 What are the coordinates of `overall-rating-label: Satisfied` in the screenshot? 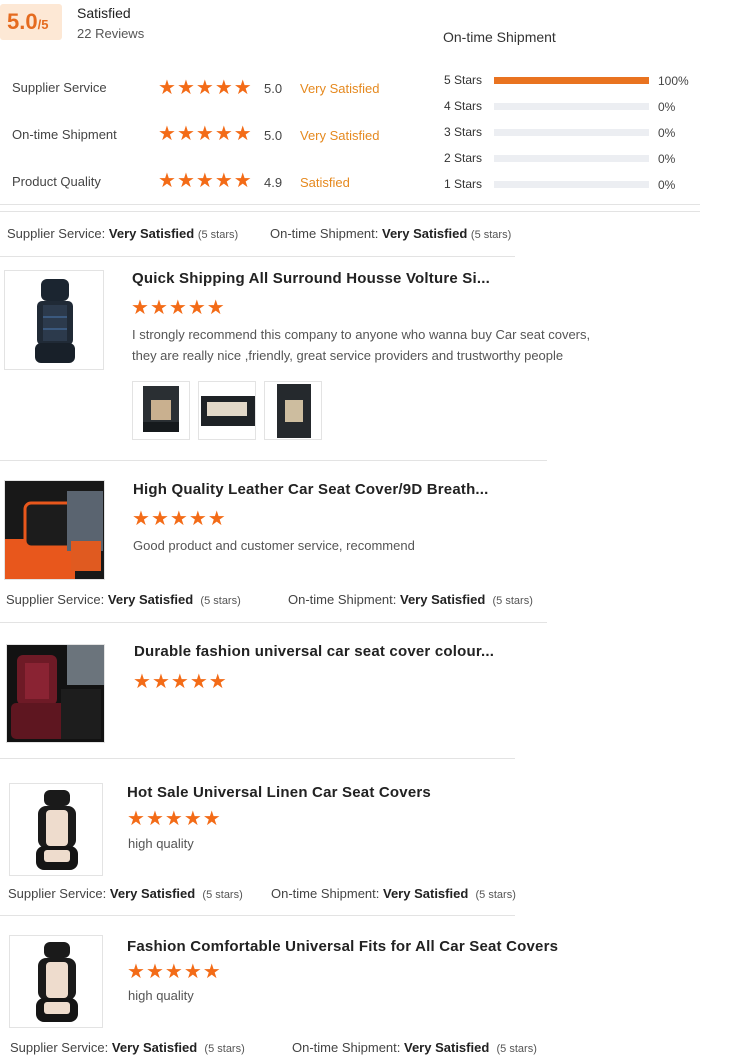 It's located at (104, 13).